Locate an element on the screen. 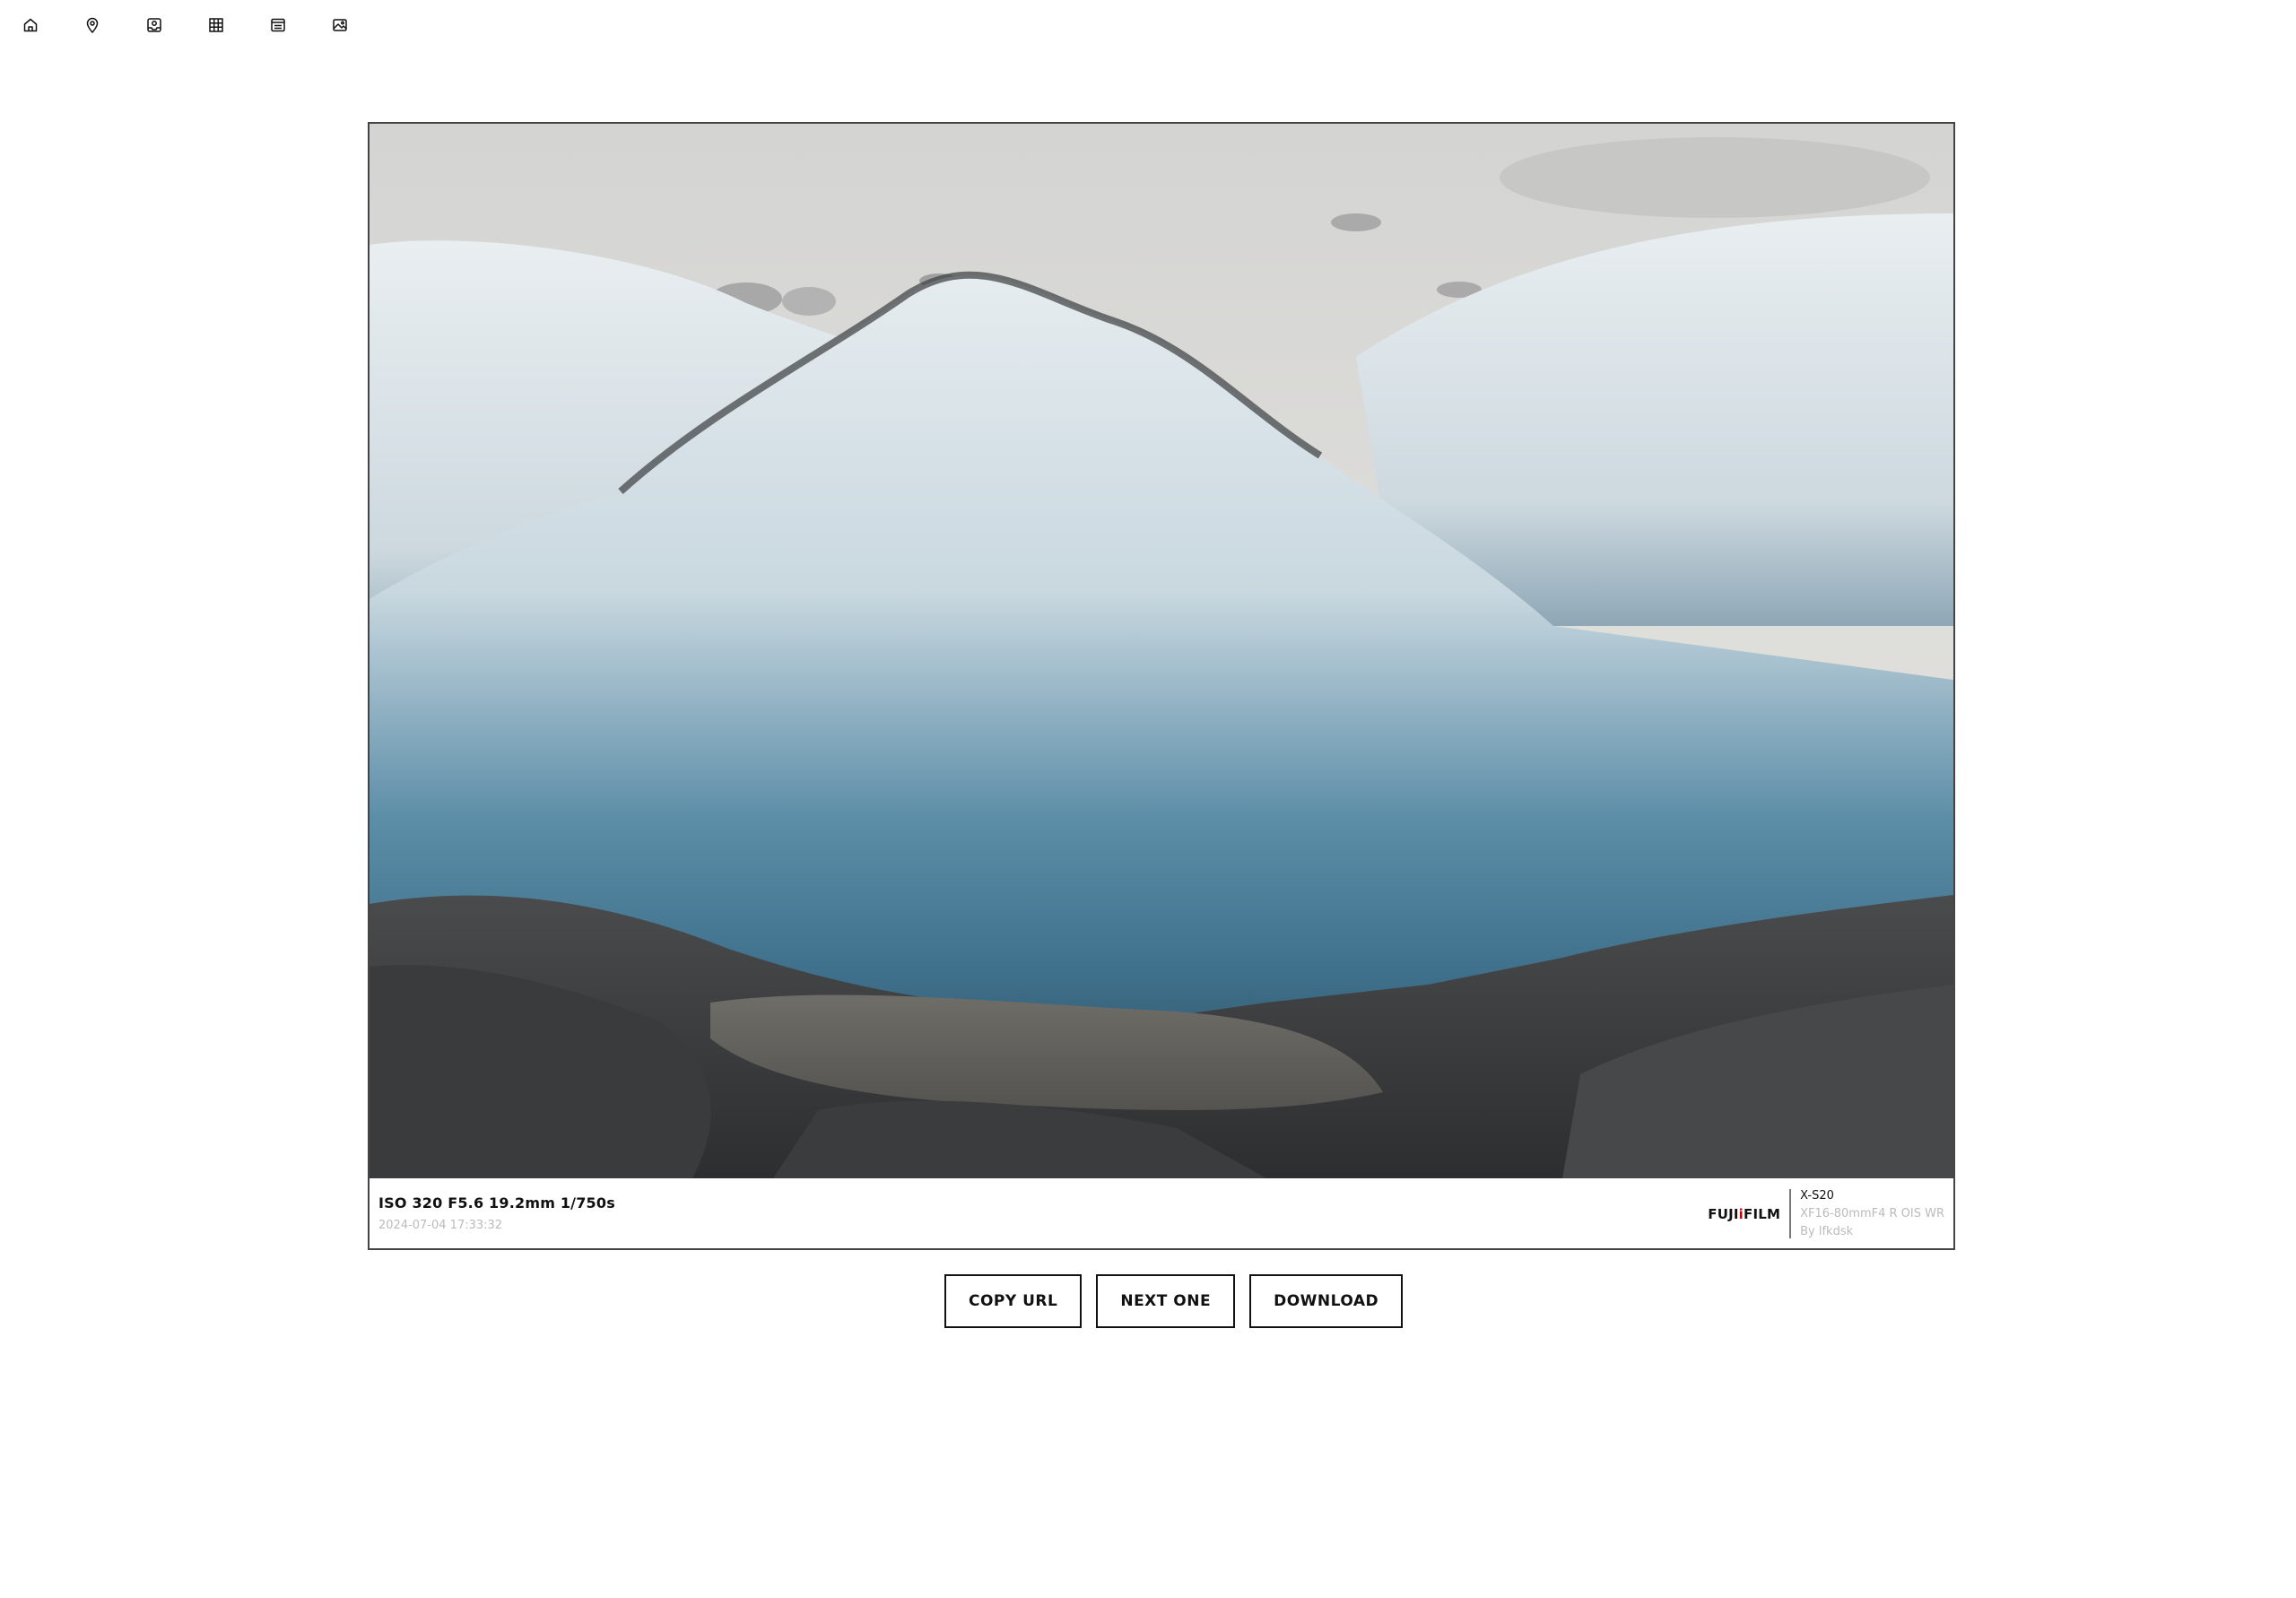  image-icon is located at coordinates (340, 25).